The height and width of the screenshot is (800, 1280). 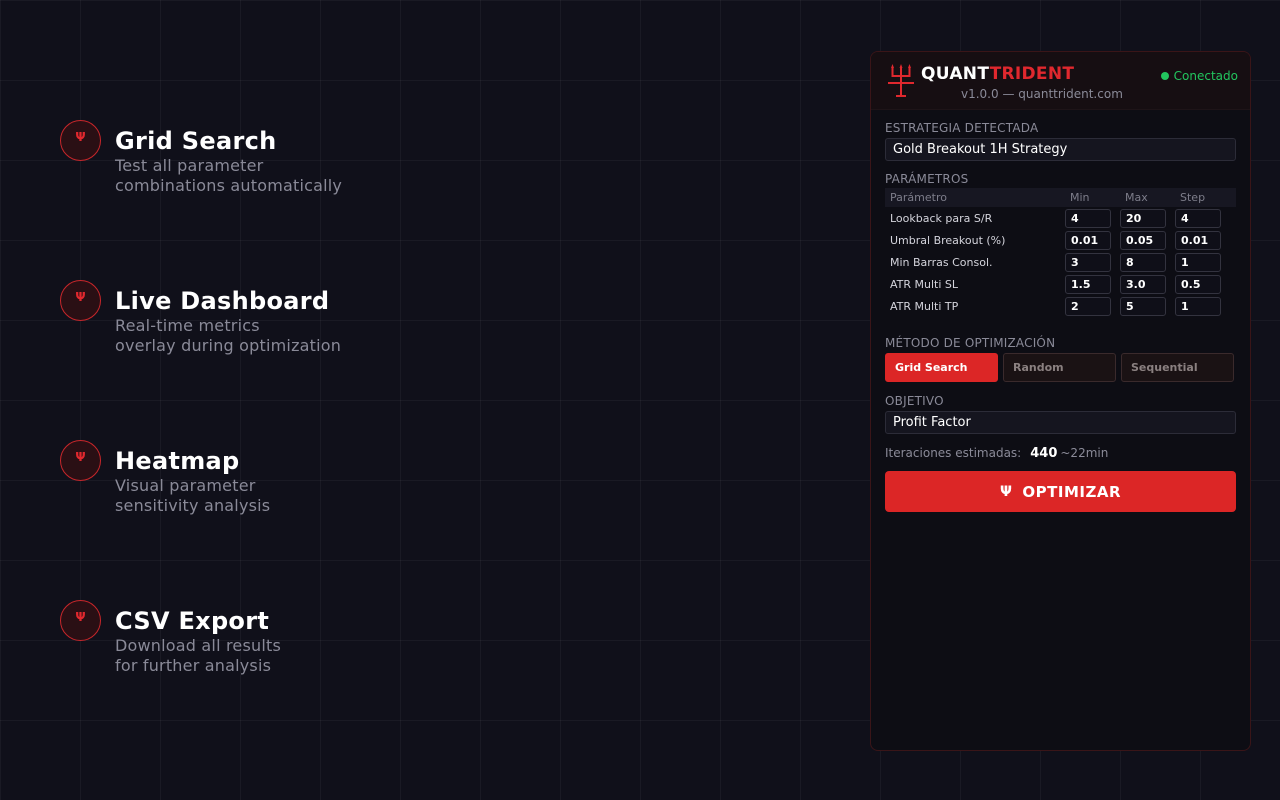 I want to click on iterations-label: Iteraciones estimadas:, so click(x=953, y=453).